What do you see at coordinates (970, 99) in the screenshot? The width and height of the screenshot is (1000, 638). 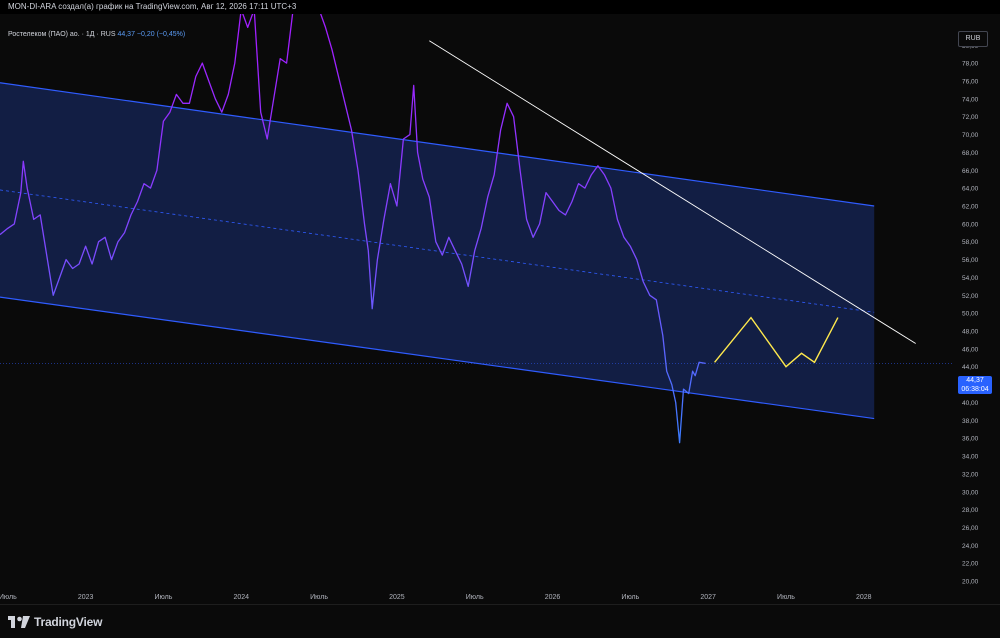 I see `y-axis-tick-label: 74,00` at bounding box center [970, 99].